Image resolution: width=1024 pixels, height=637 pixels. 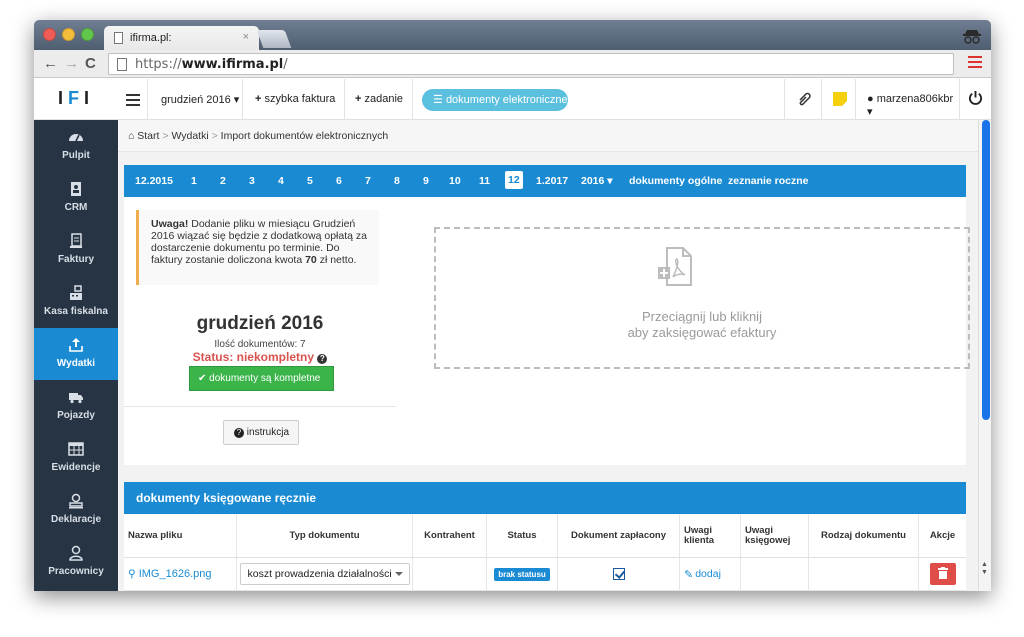 I want to click on page-scrollbar: ▲ ▼, so click(x=984, y=355).